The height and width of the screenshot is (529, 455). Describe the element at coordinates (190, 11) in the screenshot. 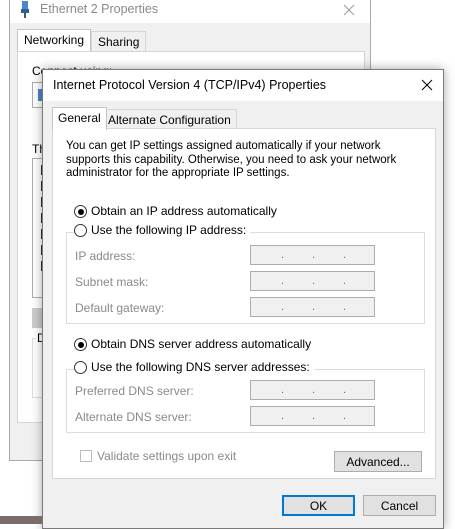

I see `ethernet-titlebar: Ethernet 2 Properties` at that location.